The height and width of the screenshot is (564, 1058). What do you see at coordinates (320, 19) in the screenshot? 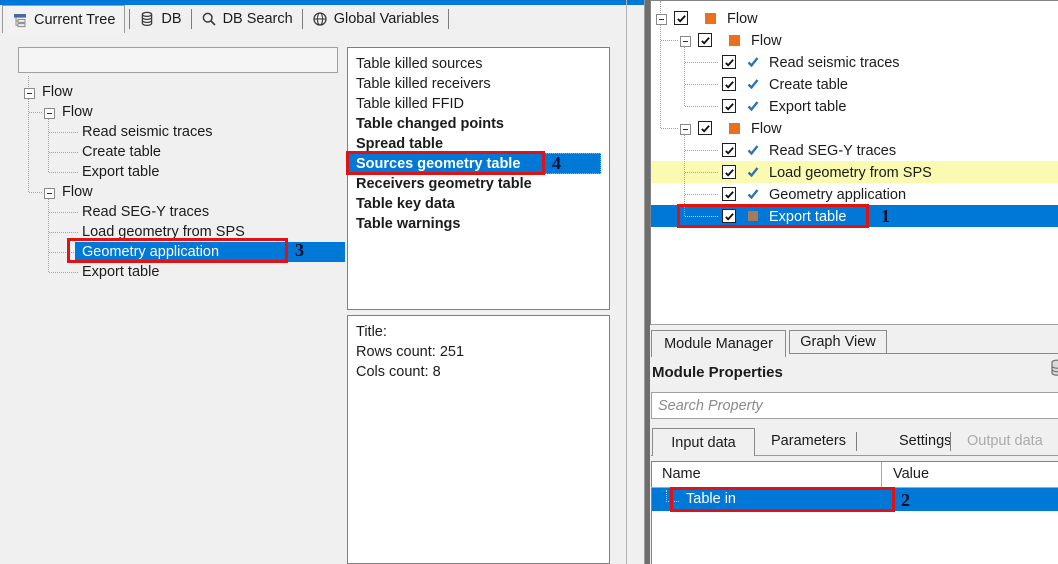
I see `globe-icon` at bounding box center [320, 19].